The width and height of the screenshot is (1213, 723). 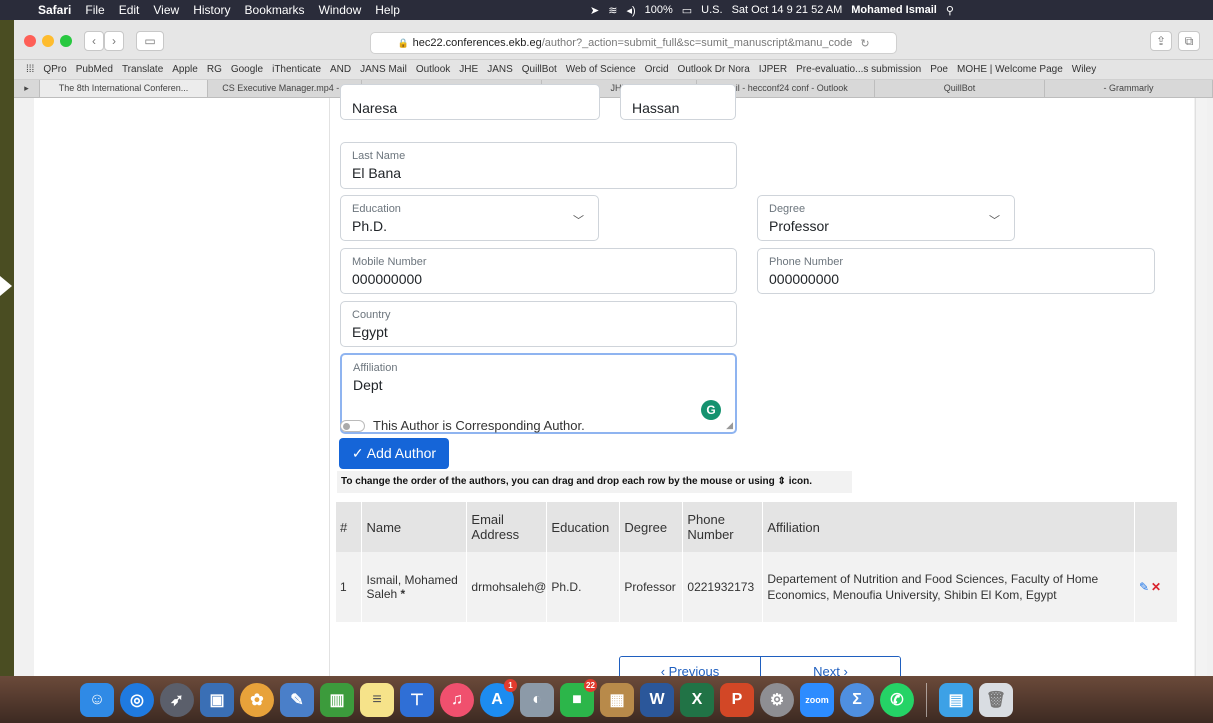 What do you see at coordinates (54, 69) in the screenshot?
I see `bookmark-item: QPro` at bounding box center [54, 69].